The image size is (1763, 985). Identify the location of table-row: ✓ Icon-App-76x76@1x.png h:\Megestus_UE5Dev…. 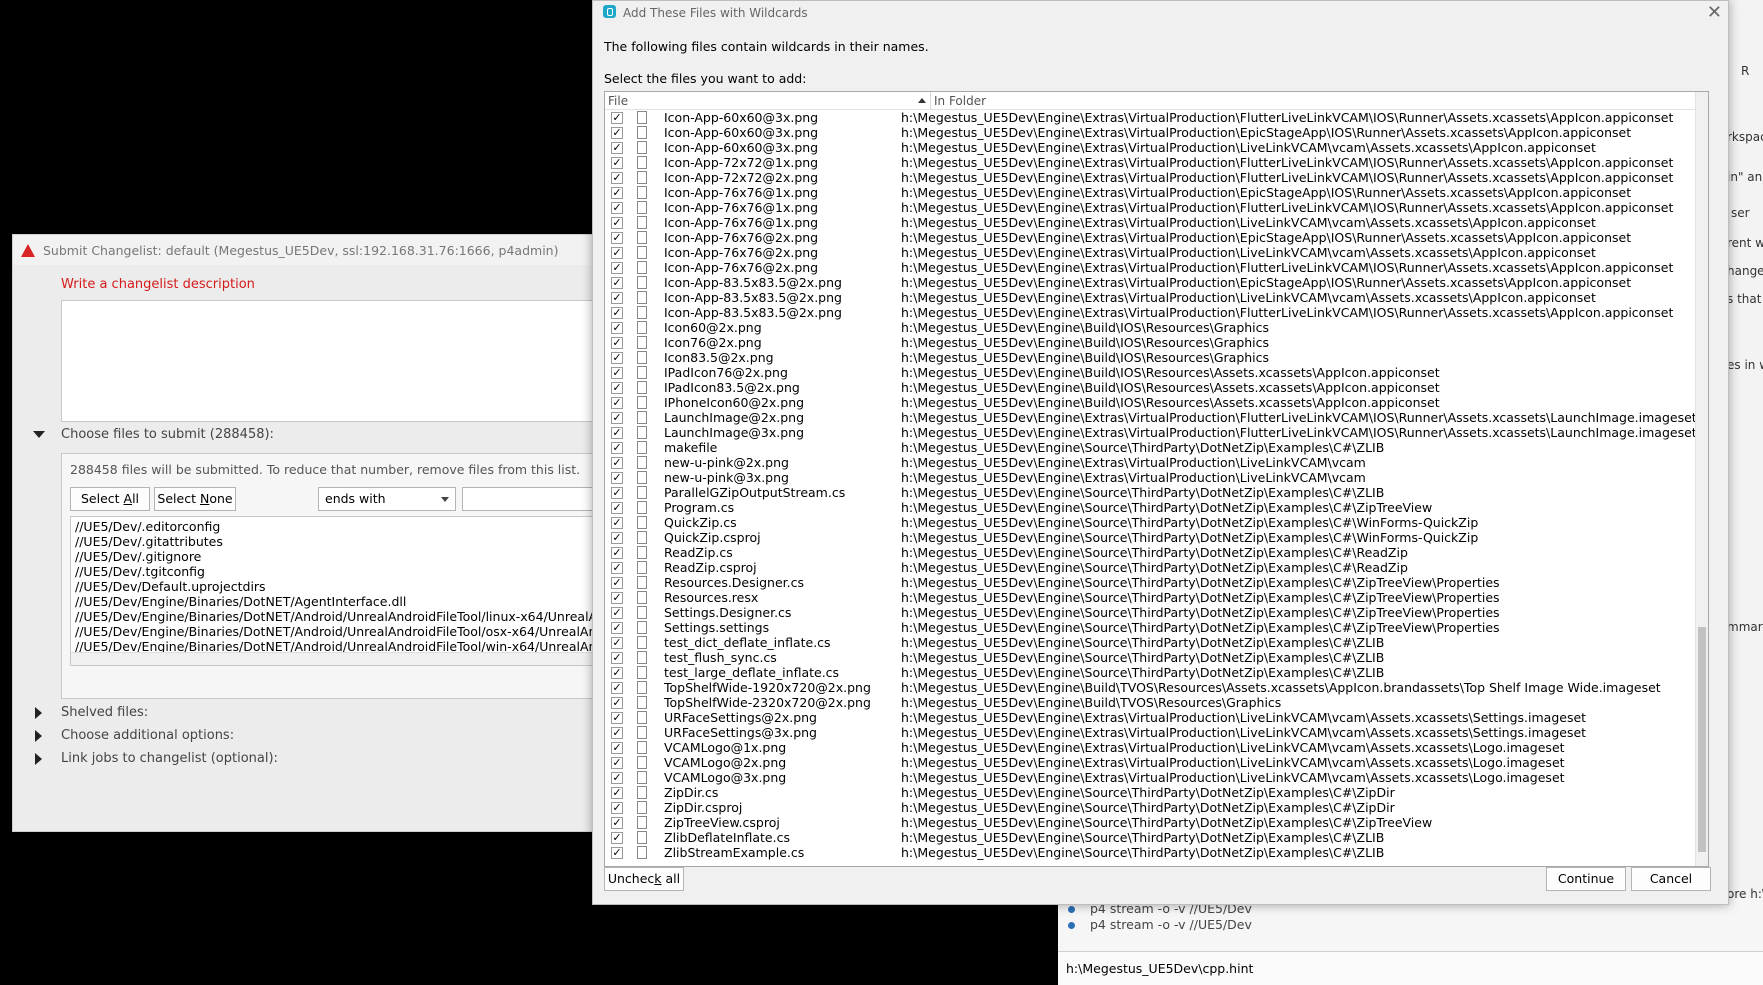
(1150, 192).